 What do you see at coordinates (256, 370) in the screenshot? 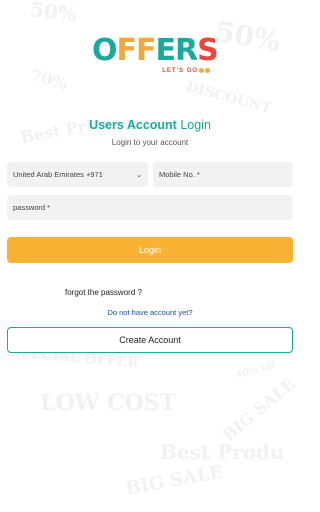
I see `bg-word: 40% off` at bounding box center [256, 370].